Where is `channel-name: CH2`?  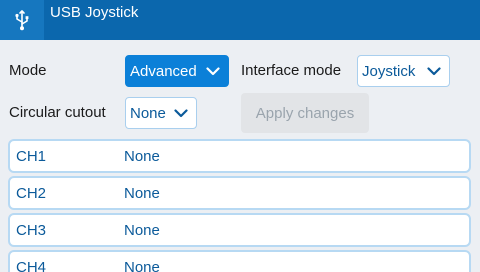
channel-name: CH2 is located at coordinates (31, 193).